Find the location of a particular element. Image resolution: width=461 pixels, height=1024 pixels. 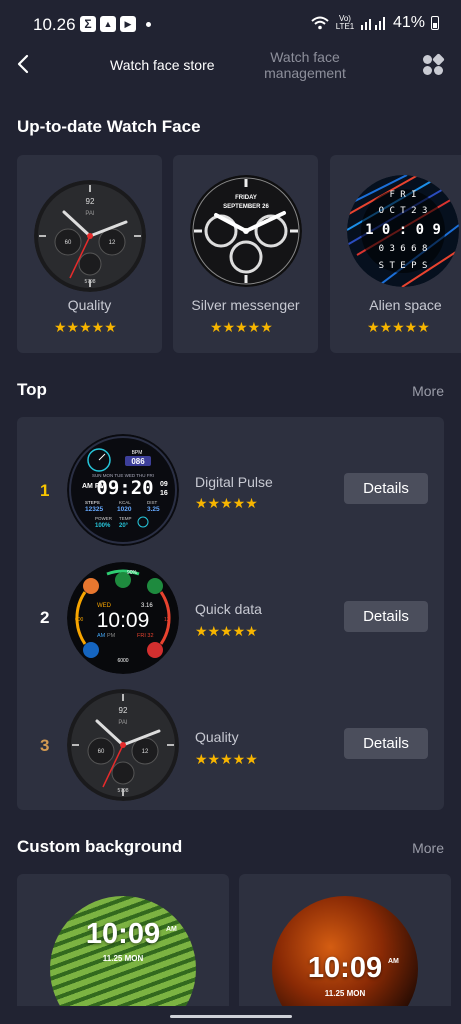

custom-bg-card-2: 10:09 AM 11.25 MON is located at coordinates (345, 949).